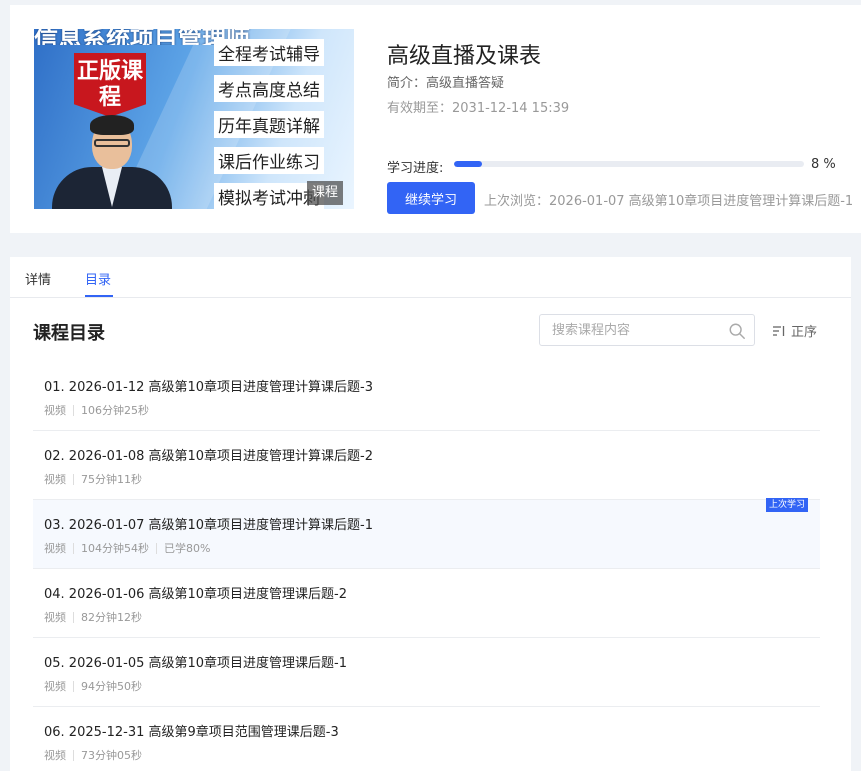 This screenshot has width=861, height=771. What do you see at coordinates (99, 296) in the screenshot?
I see `active-tab-indicator` at bounding box center [99, 296].